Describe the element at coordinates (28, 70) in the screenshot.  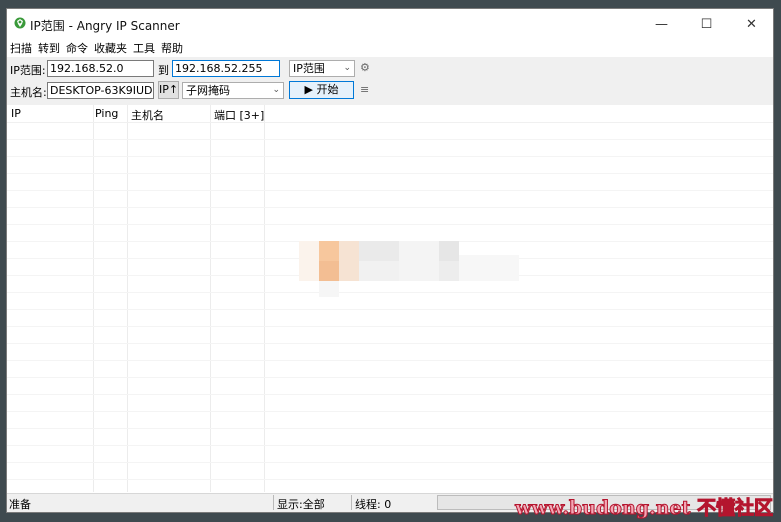
I see `ip-range-label: IP范围:` at that location.